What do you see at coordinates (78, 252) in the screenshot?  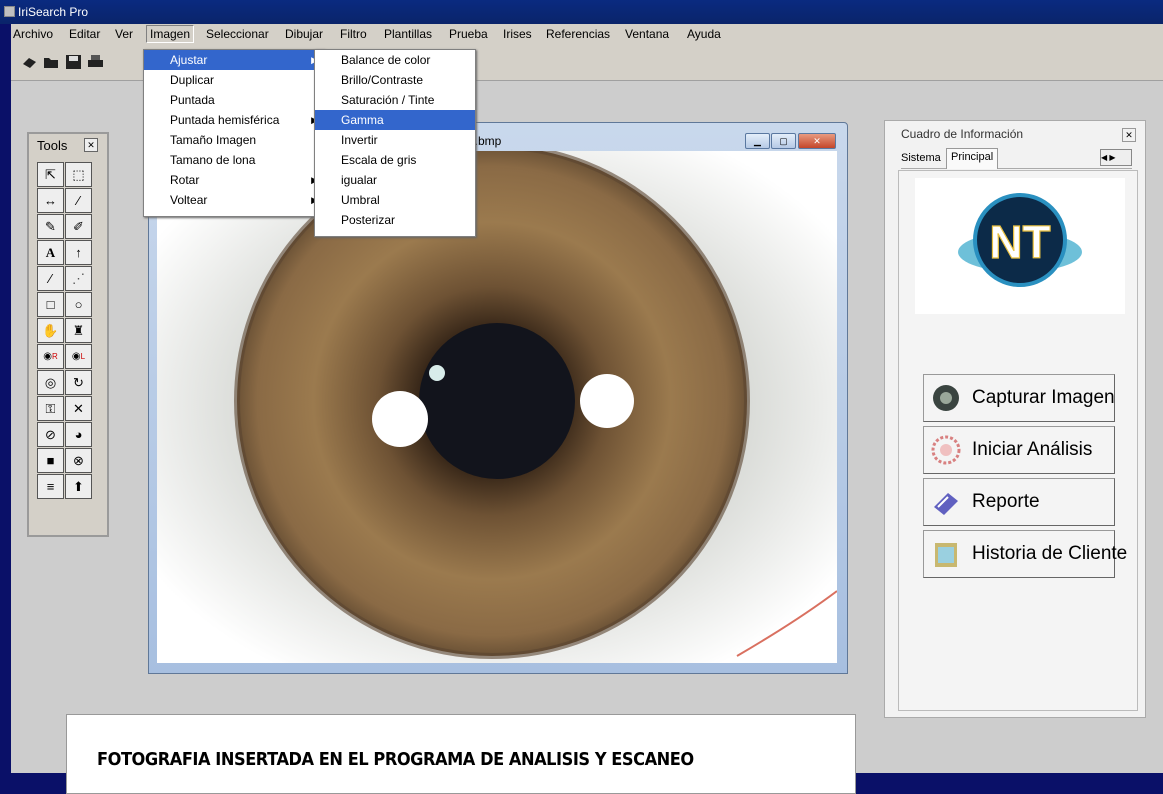 I see `arrow-up-icon: ↑` at bounding box center [78, 252].